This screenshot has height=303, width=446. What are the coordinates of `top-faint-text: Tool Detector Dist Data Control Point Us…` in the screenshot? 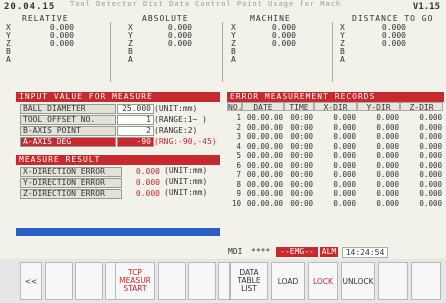 It's located at (206, 4).